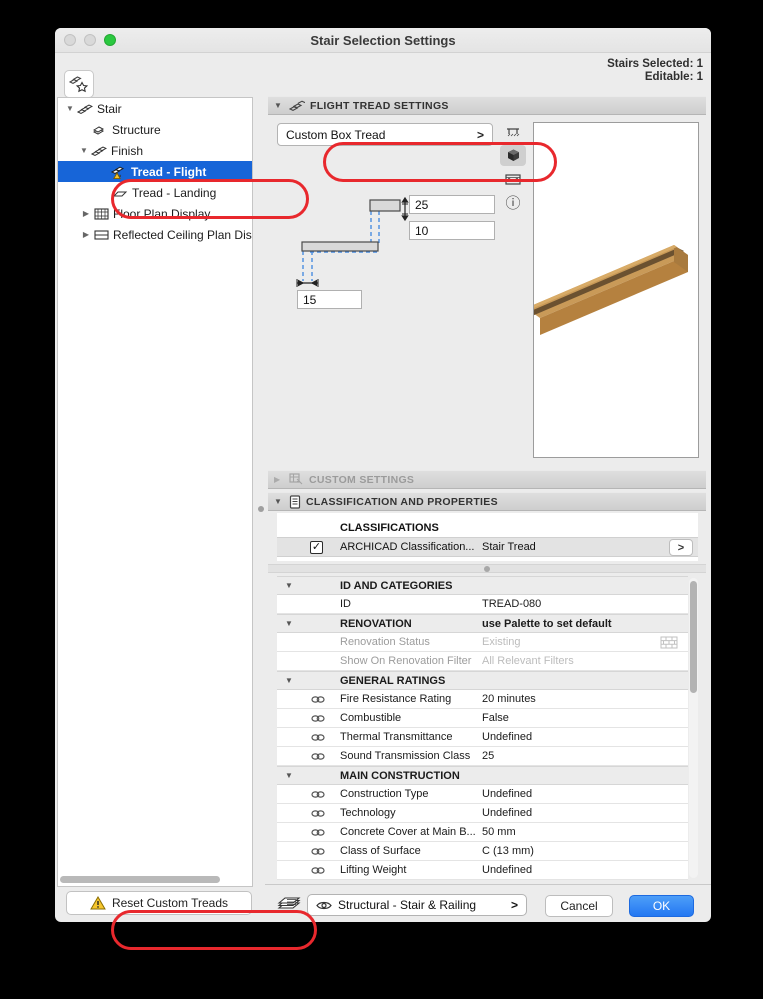  Describe the element at coordinates (127, 150) in the screenshot. I see `tree-item-label: Finish` at that location.